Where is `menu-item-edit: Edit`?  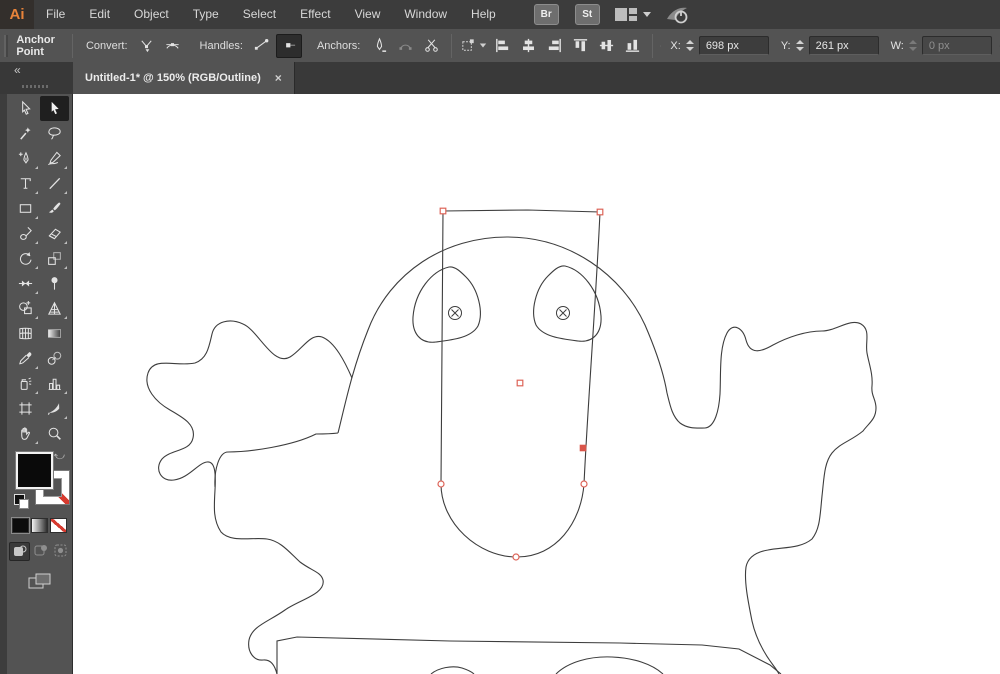 menu-item-edit: Edit is located at coordinates (99, 14).